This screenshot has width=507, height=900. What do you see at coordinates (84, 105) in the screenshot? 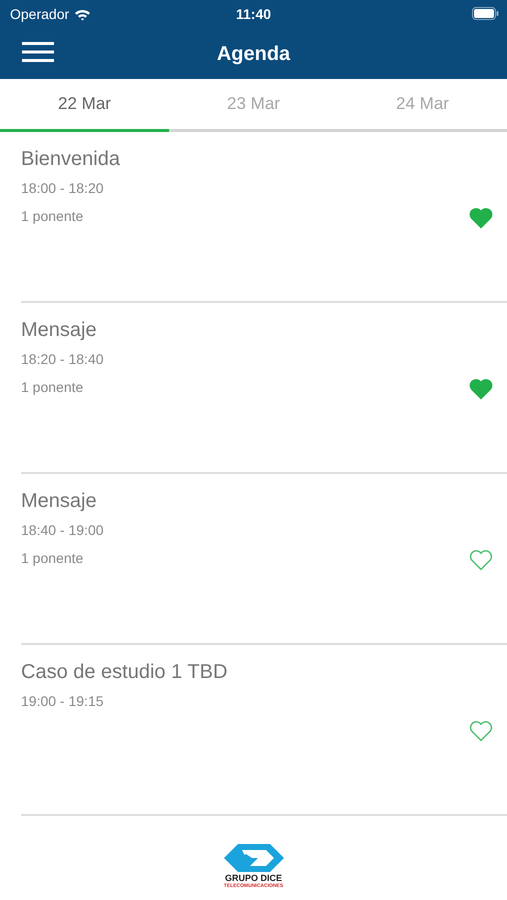
I see `date-tab: 22 Mar` at bounding box center [84, 105].